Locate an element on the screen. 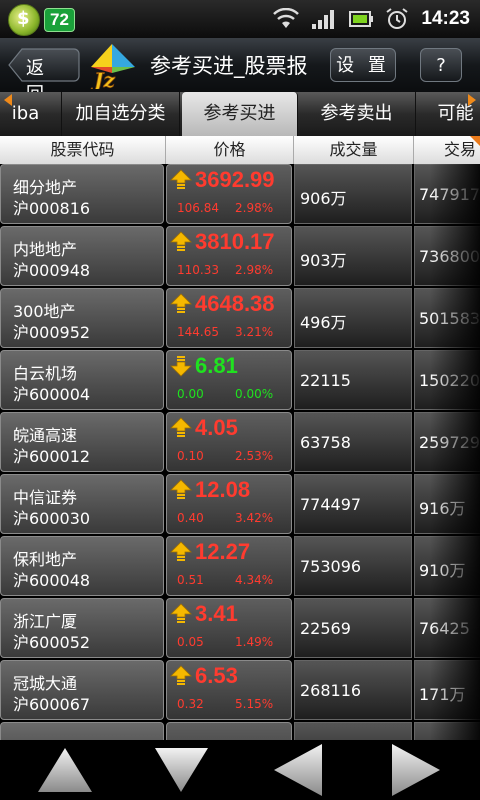  volume-value: 774497 is located at coordinates (331, 504).